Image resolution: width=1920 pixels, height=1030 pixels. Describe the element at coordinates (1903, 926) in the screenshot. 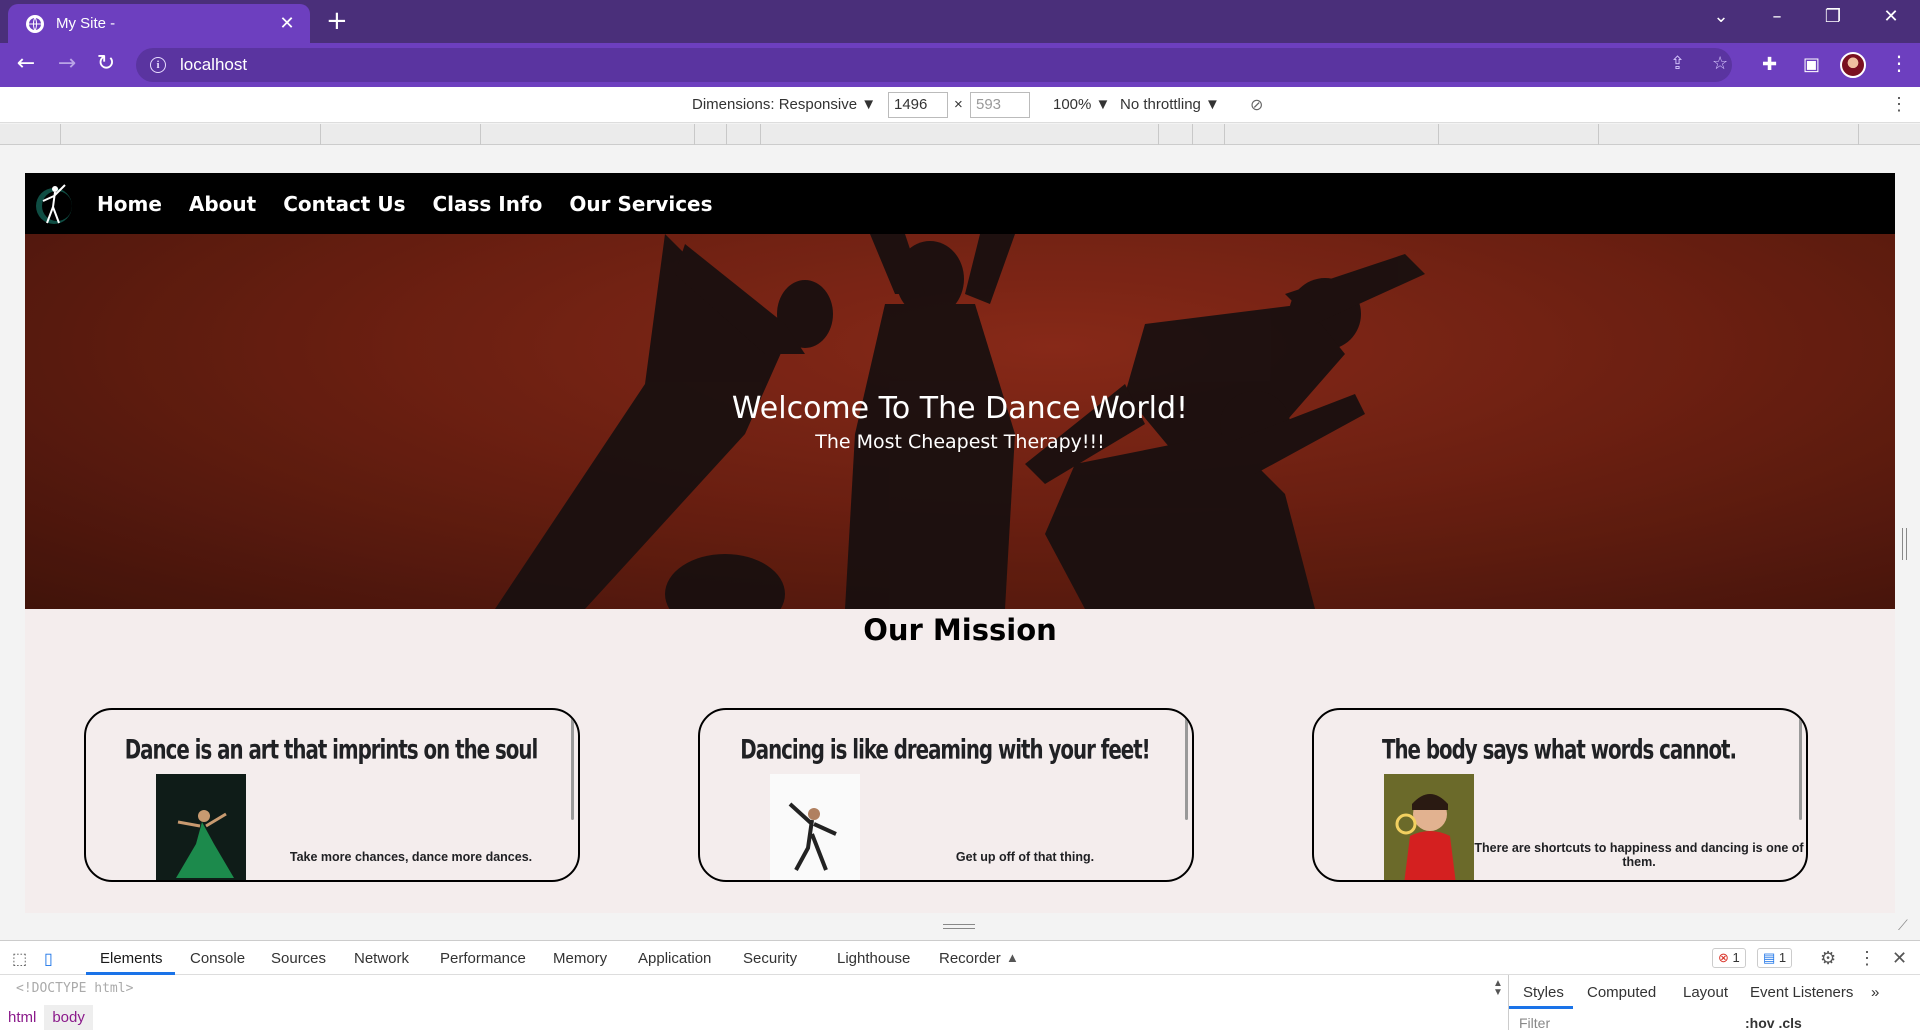

I see `resize-corner-icon: ⟋` at that location.